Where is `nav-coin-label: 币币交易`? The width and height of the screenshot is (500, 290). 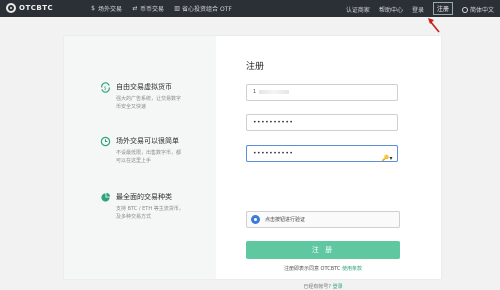 nav-coin-label: 币币交易 is located at coordinates (152, 9).